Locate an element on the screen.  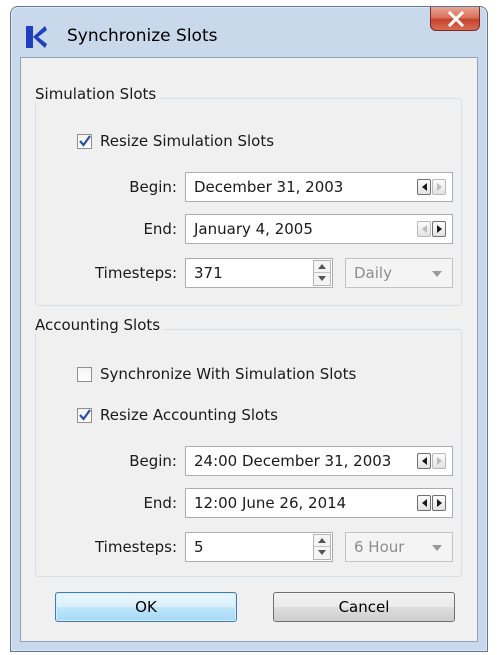
sim-end-prev-button is located at coordinates (424, 229).